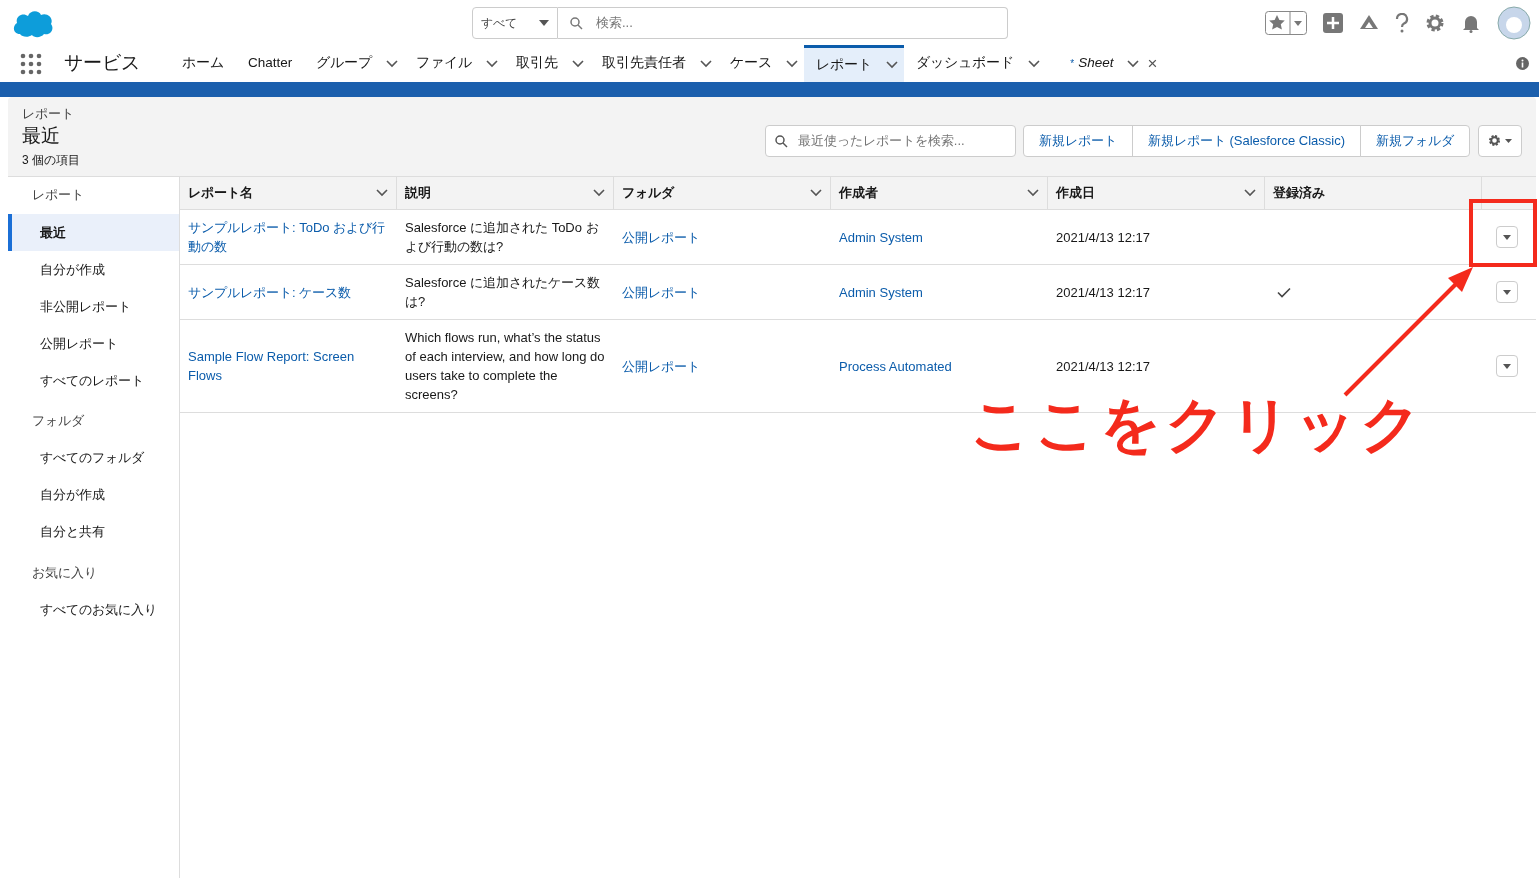  Describe the element at coordinates (1333, 22) in the screenshot. I see `plus-icon` at that location.